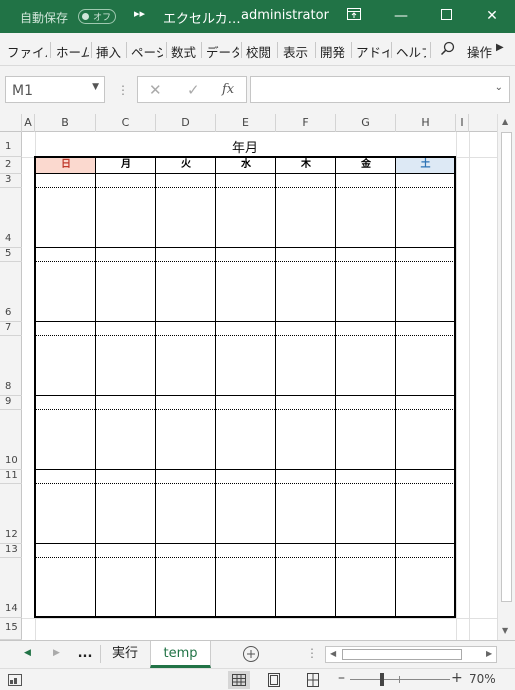 This screenshot has height=690, width=515. I want to click on status-bar: – + 70%, so click(257, 679).